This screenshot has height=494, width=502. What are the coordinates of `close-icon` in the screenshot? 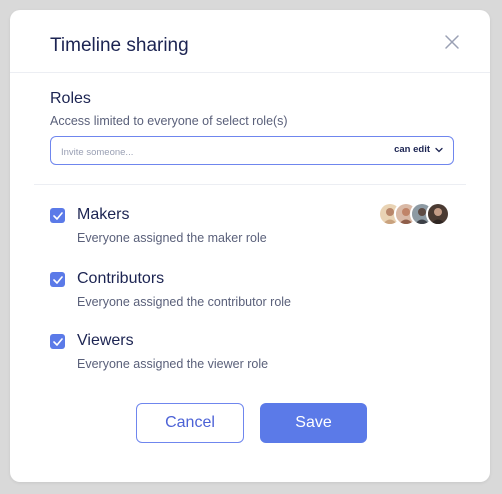 It's located at (452, 42).